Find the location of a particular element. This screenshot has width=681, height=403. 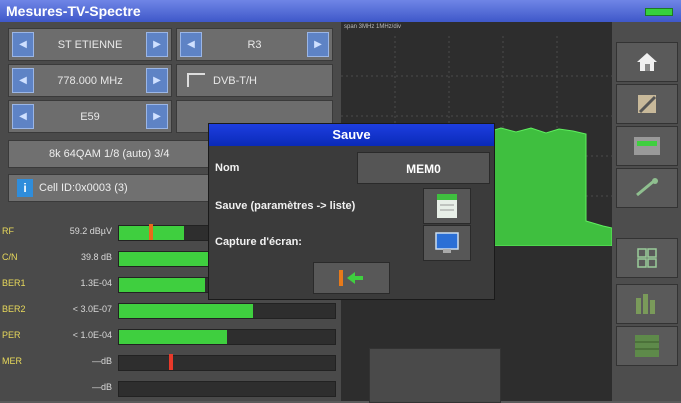

measurement-name: RF is located at coordinates (8, 231).